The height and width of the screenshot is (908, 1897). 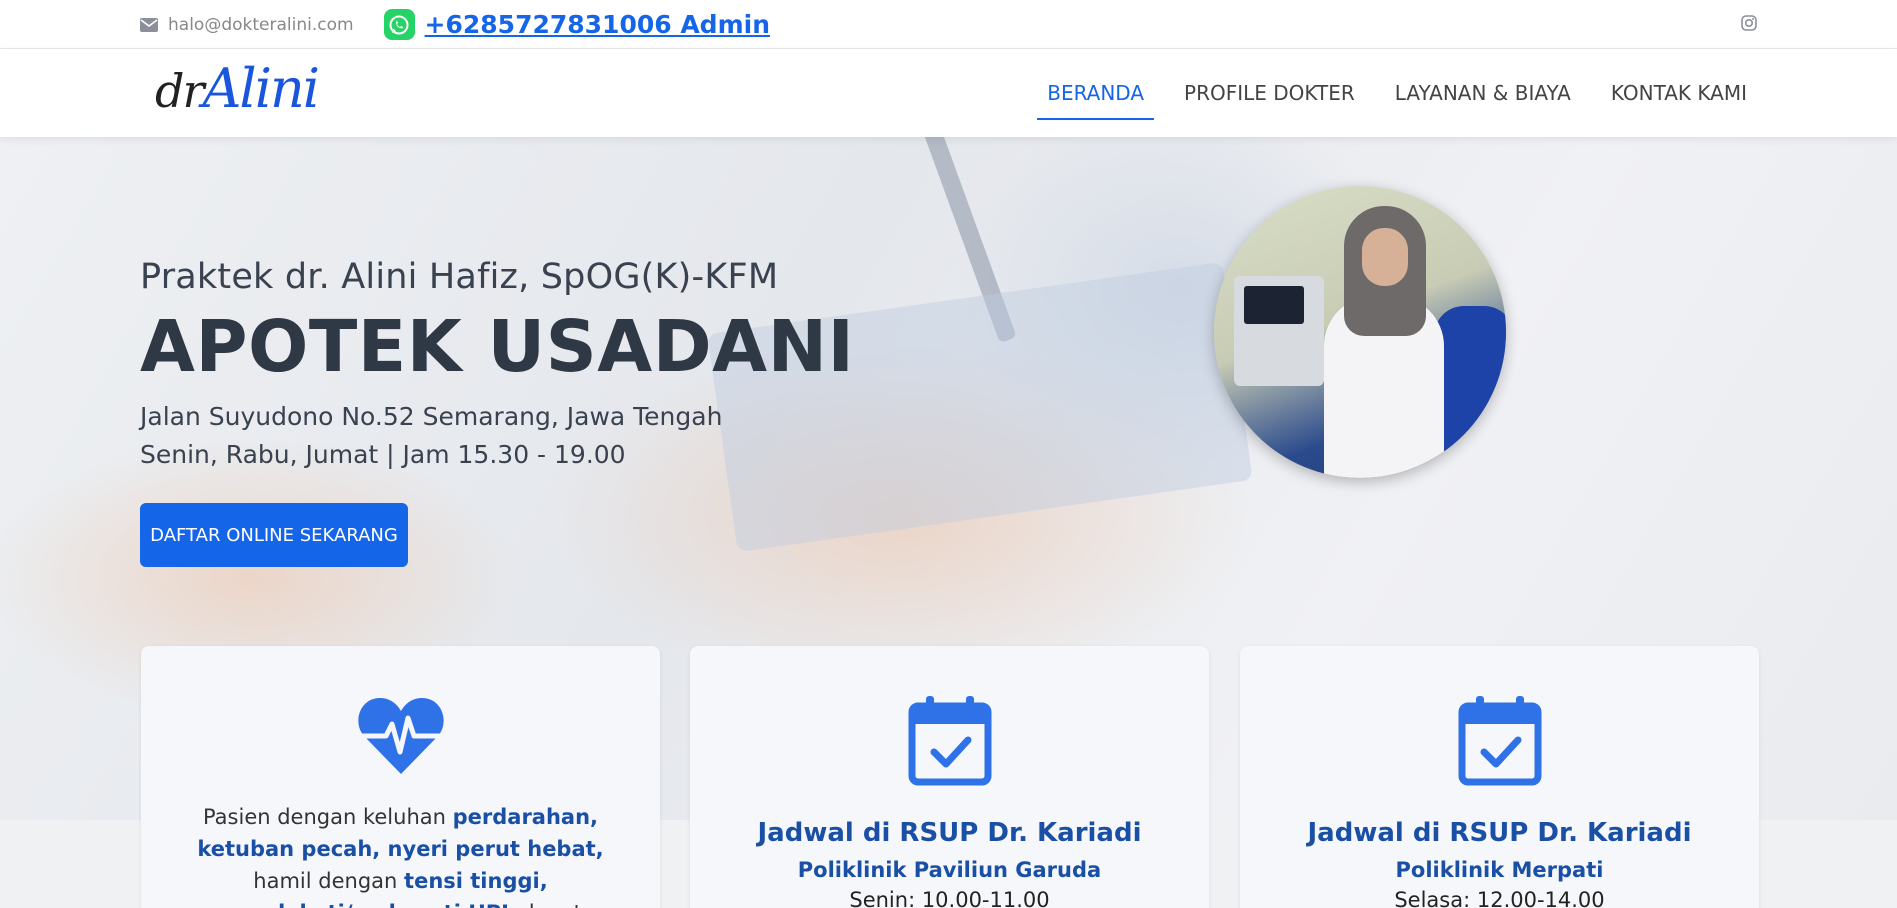 What do you see at coordinates (1095, 93) in the screenshot?
I see `nav-beranda: BERANDA` at bounding box center [1095, 93].